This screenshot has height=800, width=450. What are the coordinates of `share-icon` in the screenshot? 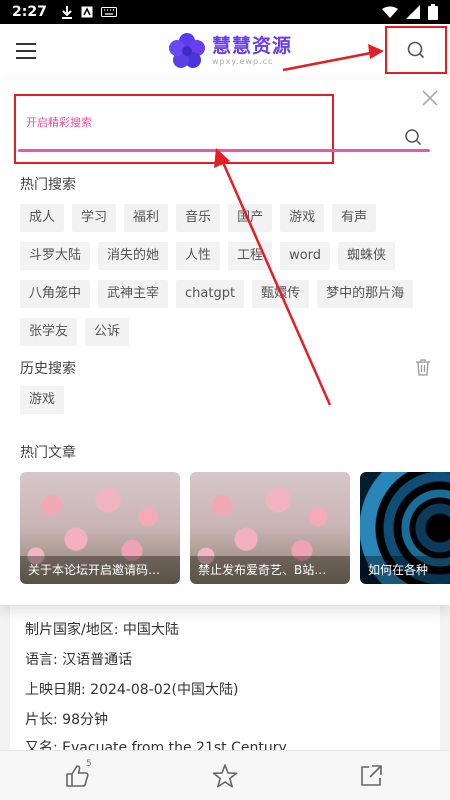 It's located at (371, 776).